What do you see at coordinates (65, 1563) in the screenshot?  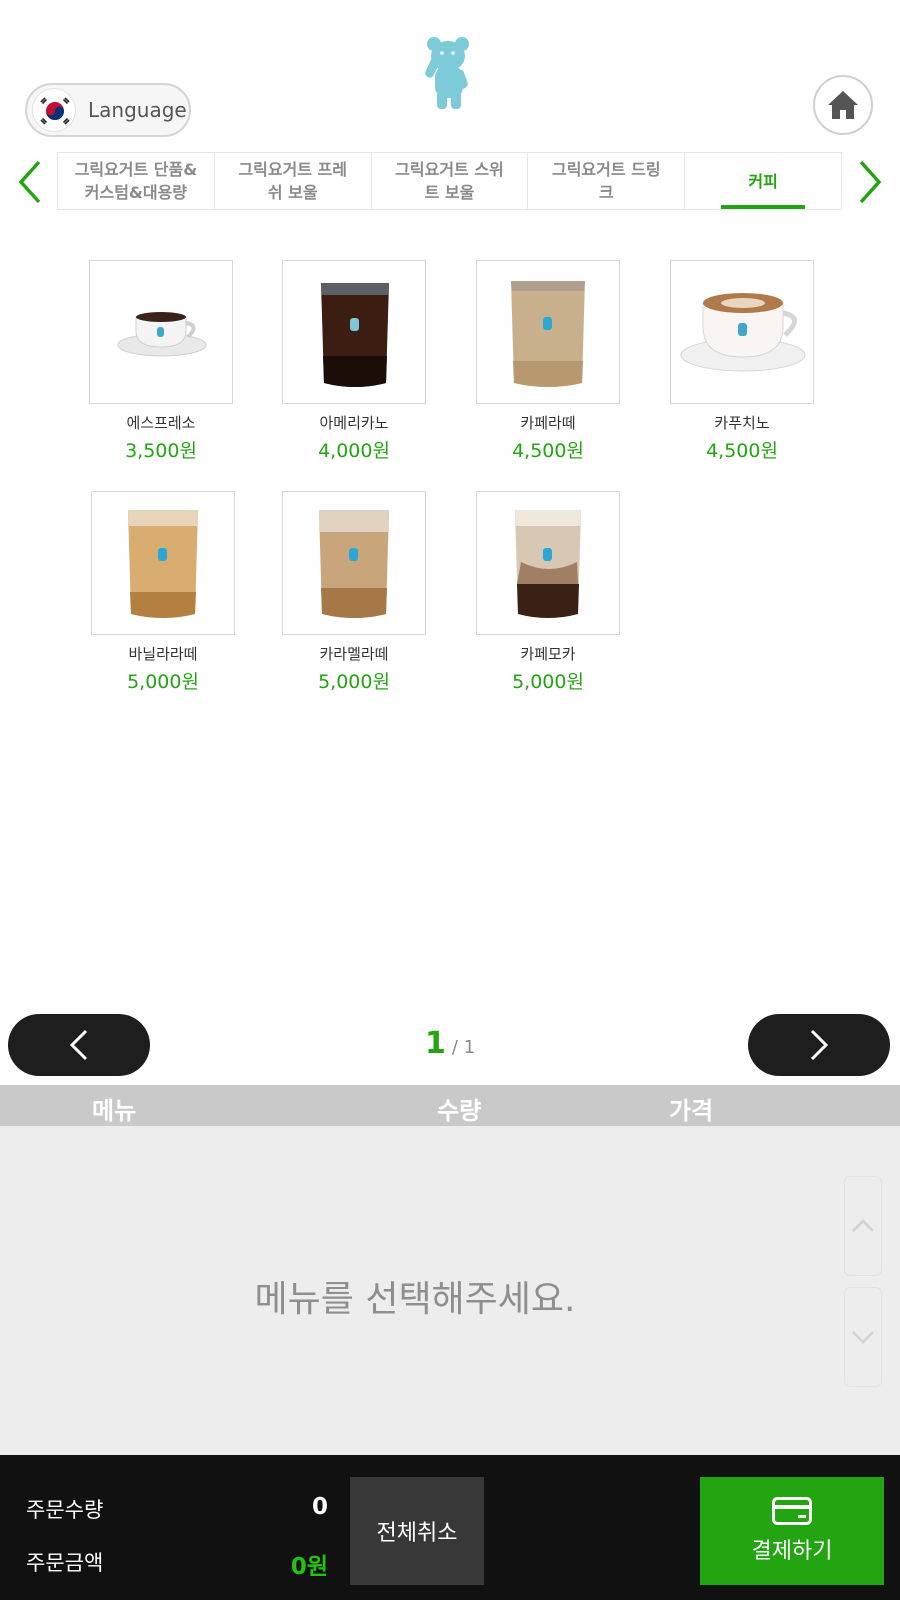 I see `order-amount-label: 주문금액` at bounding box center [65, 1563].